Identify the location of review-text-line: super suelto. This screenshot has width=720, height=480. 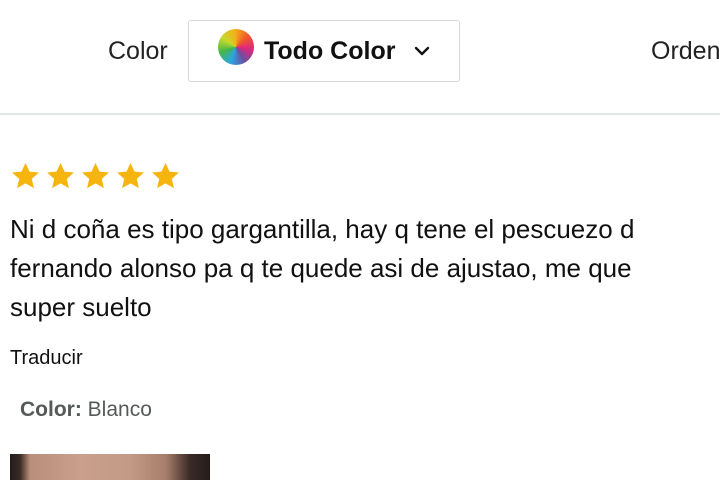
(81, 307).